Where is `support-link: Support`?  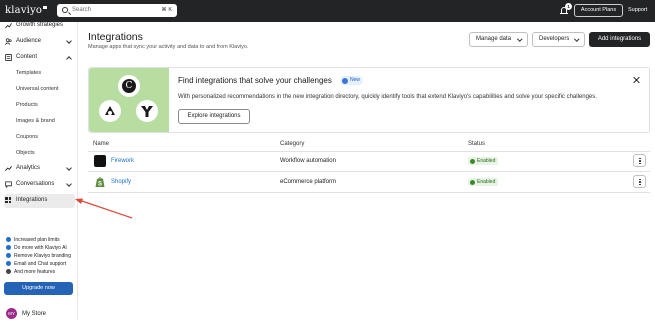
support-link: Support is located at coordinates (637, 10).